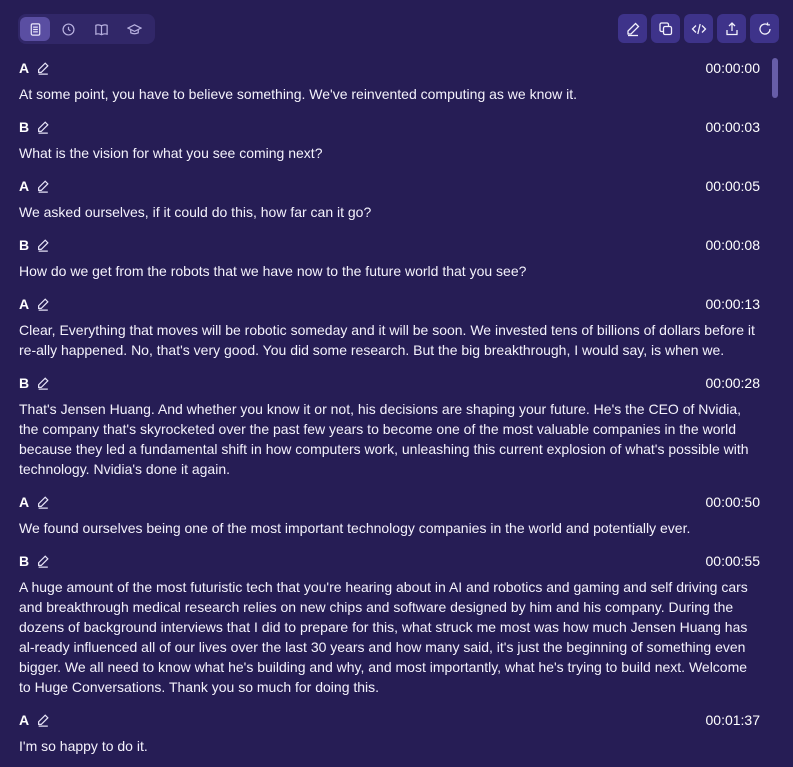 This screenshot has width=793, height=767. I want to click on timestamp: 00:00:00, so click(733, 68).